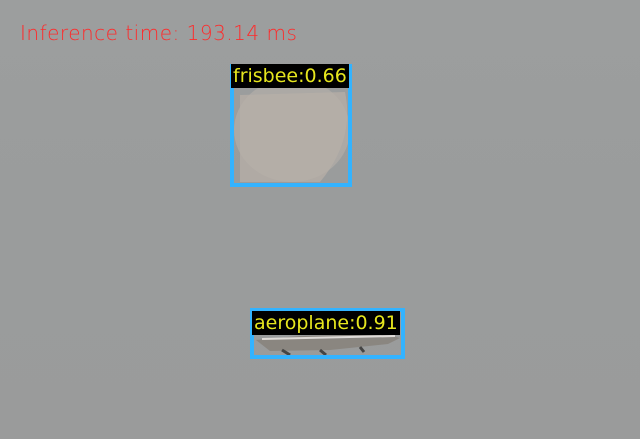  Describe the element at coordinates (290, 76) in the screenshot. I see `detection-label-frisbee: frisbee:0.66` at that location.